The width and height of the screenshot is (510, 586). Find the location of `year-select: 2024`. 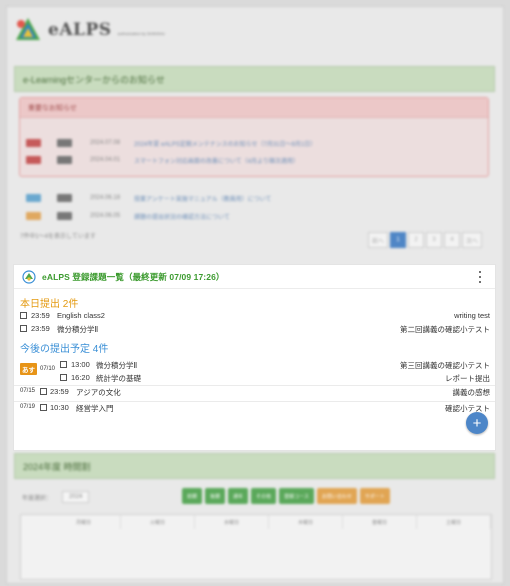

year-select: 2024 is located at coordinates (76, 497).